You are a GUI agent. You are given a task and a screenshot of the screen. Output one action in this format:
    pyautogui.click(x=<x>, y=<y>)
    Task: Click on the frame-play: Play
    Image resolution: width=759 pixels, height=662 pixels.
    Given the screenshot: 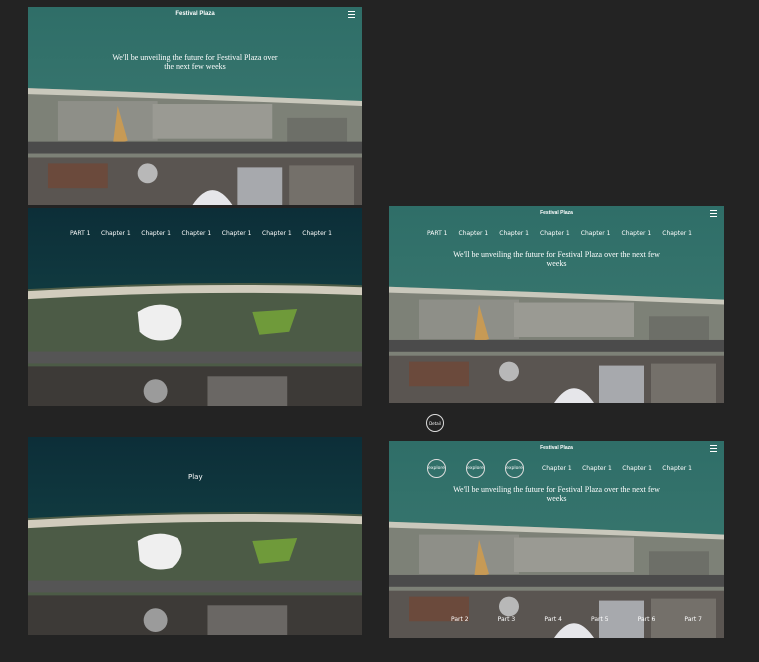 What is the action you would take?
    pyautogui.click(x=195, y=536)
    